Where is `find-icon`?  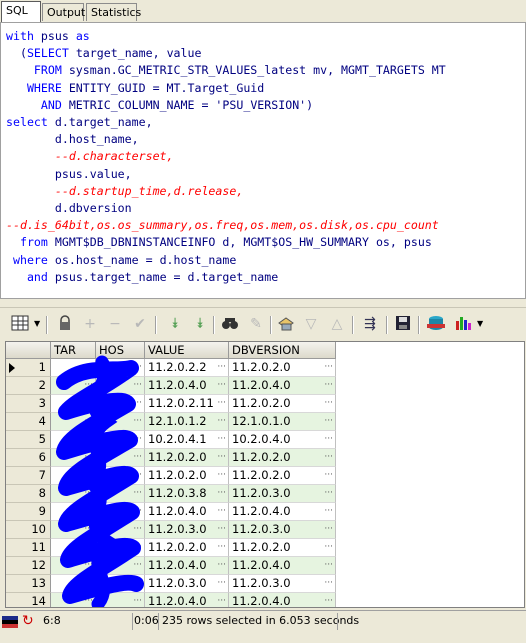
find-icon is located at coordinates (230, 324).